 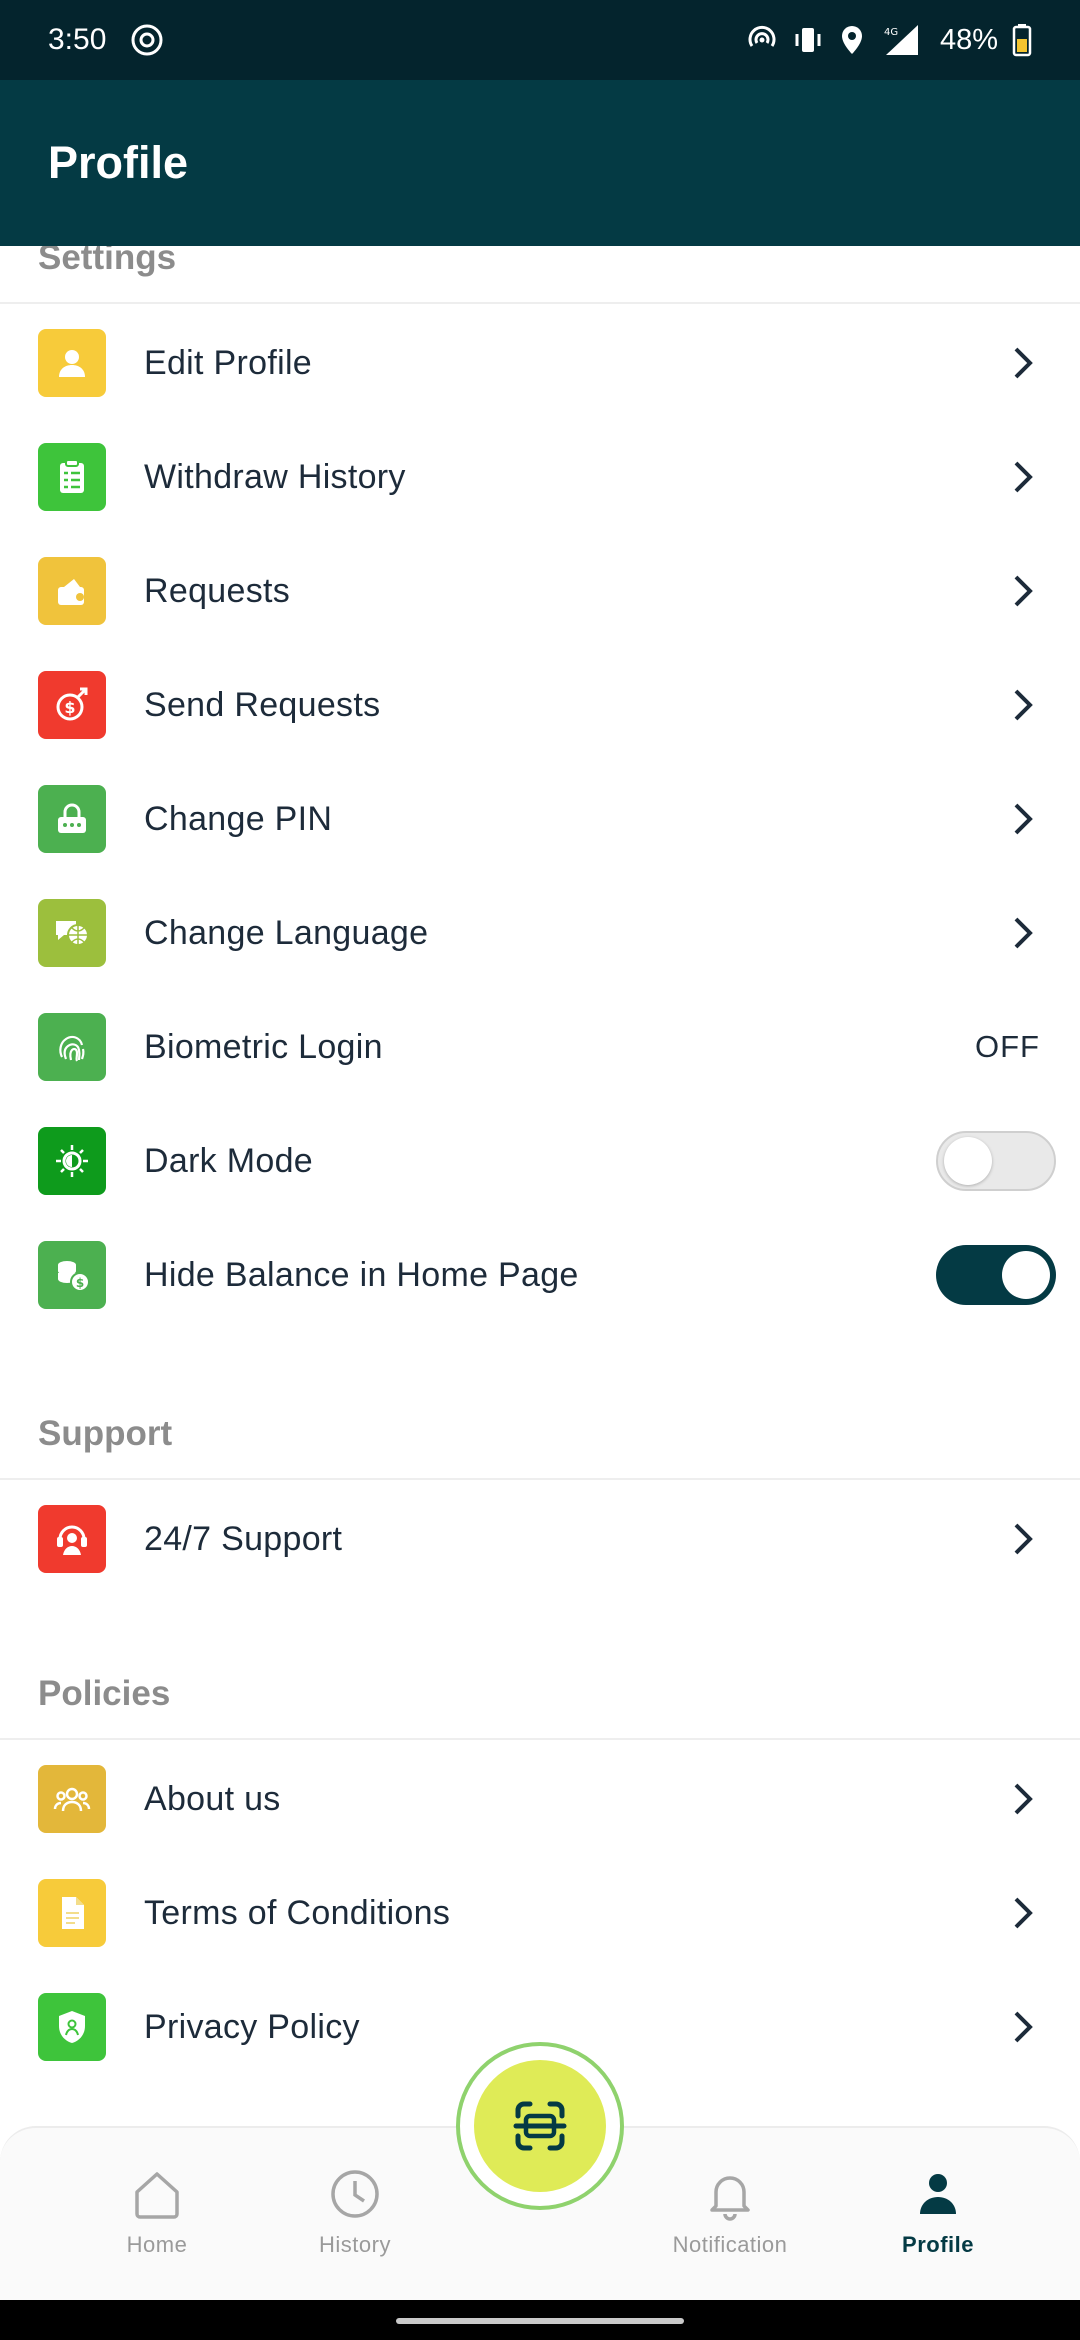 What do you see at coordinates (72, 1799) in the screenshot?
I see `people-icon` at bounding box center [72, 1799].